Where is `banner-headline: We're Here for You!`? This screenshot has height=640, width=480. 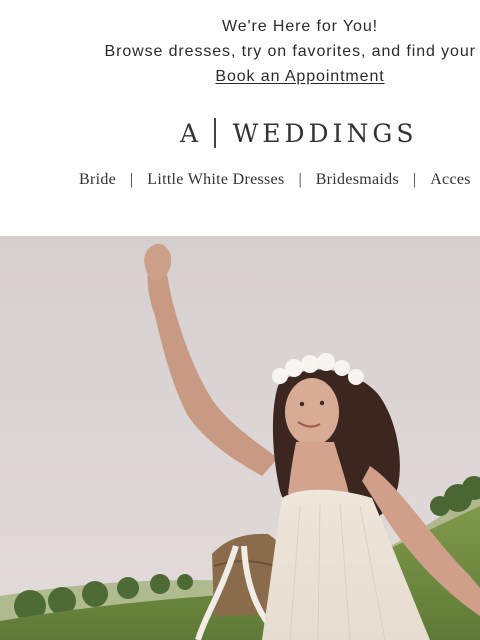 banner-headline: We're Here for You! is located at coordinates (300, 26).